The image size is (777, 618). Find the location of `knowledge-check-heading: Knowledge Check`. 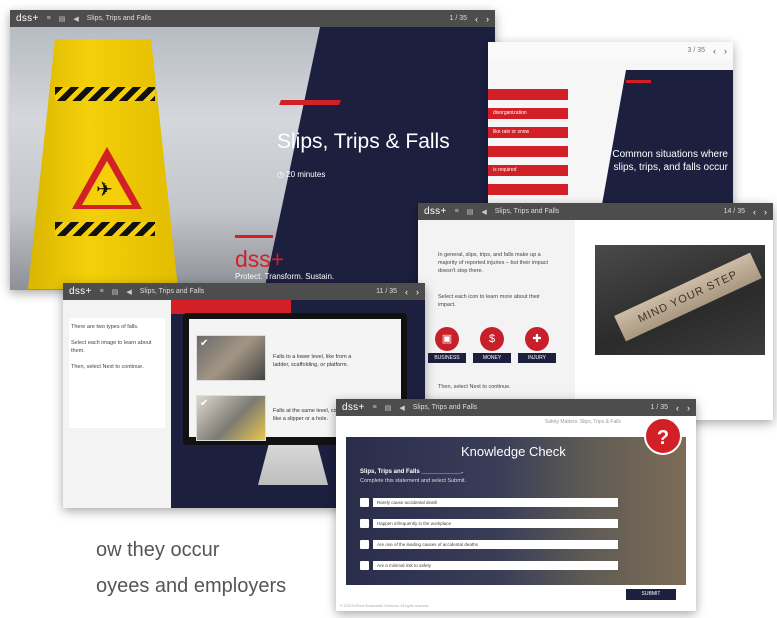

knowledge-check-heading: Knowledge Check is located at coordinates (513, 451).